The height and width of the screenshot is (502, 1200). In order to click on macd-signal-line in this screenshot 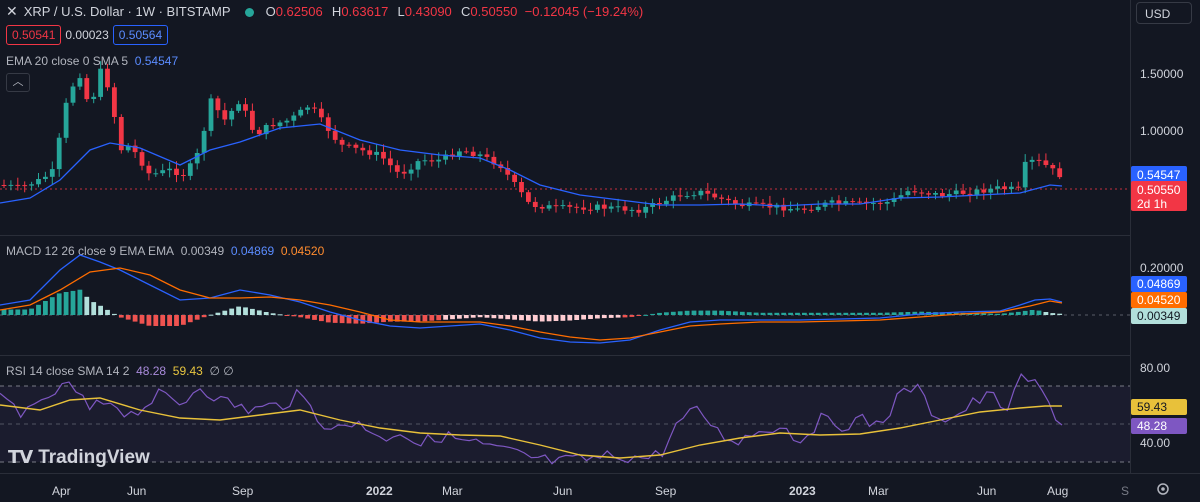, I will do `click(531, 304)`.